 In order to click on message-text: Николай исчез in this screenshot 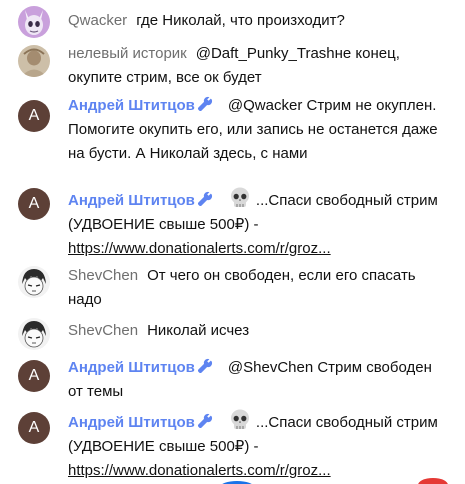, I will do `click(198, 330)`.